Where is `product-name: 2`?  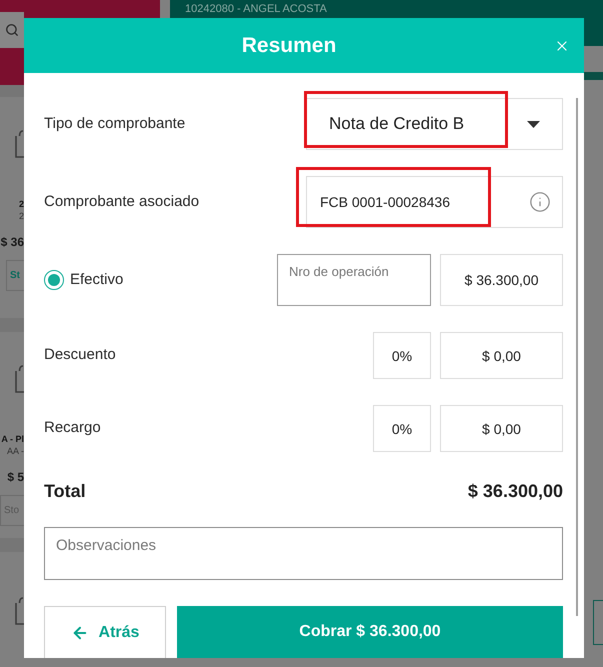
product-name: 2 is located at coordinates (21, 204).